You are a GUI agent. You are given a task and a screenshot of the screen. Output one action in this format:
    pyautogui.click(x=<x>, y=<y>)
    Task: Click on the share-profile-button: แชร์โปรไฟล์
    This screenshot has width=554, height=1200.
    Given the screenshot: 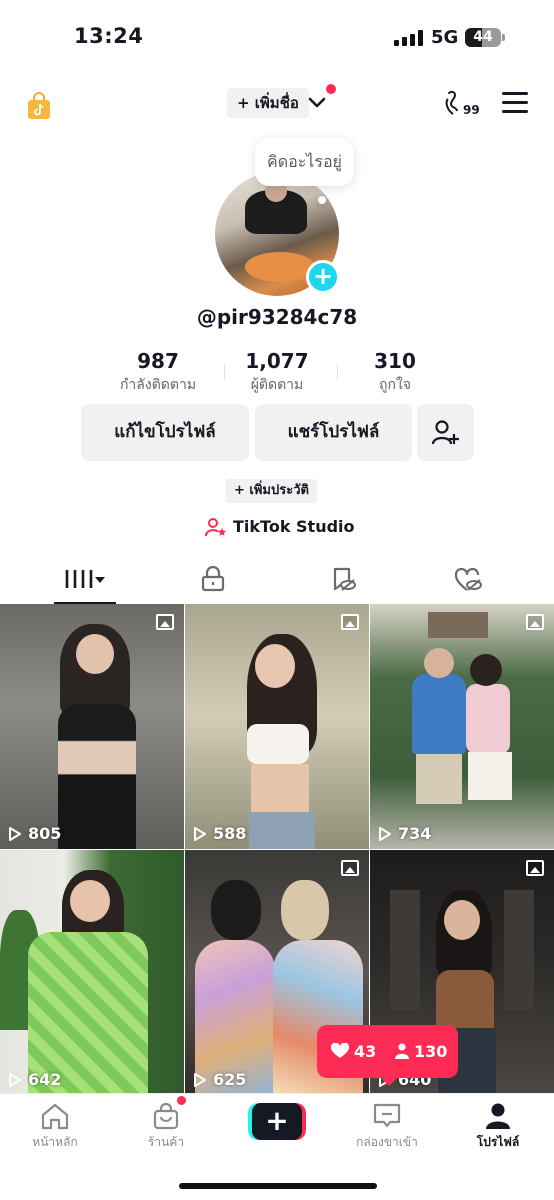 What is the action you would take?
    pyautogui.click(x=333, y=432)
    